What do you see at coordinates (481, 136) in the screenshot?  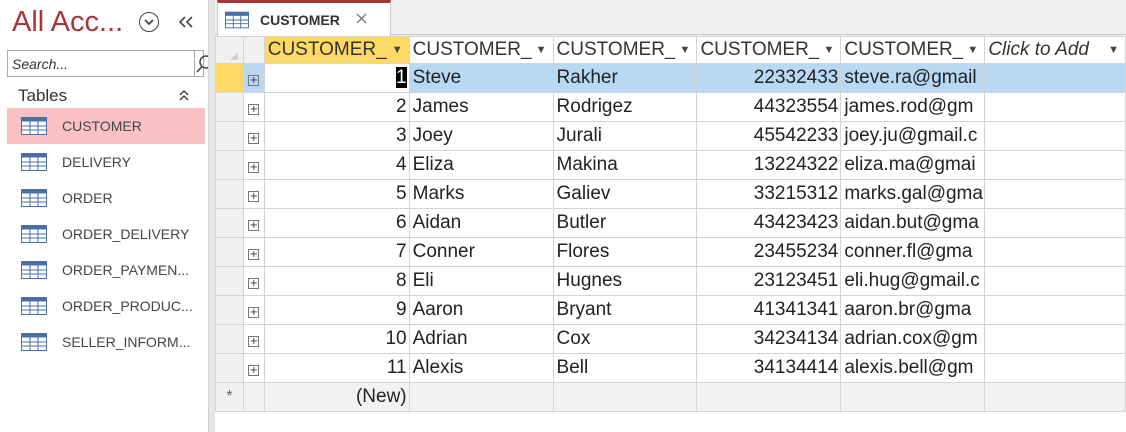 I see `cell-first-name: Joey` at bounding box center [481, 136].